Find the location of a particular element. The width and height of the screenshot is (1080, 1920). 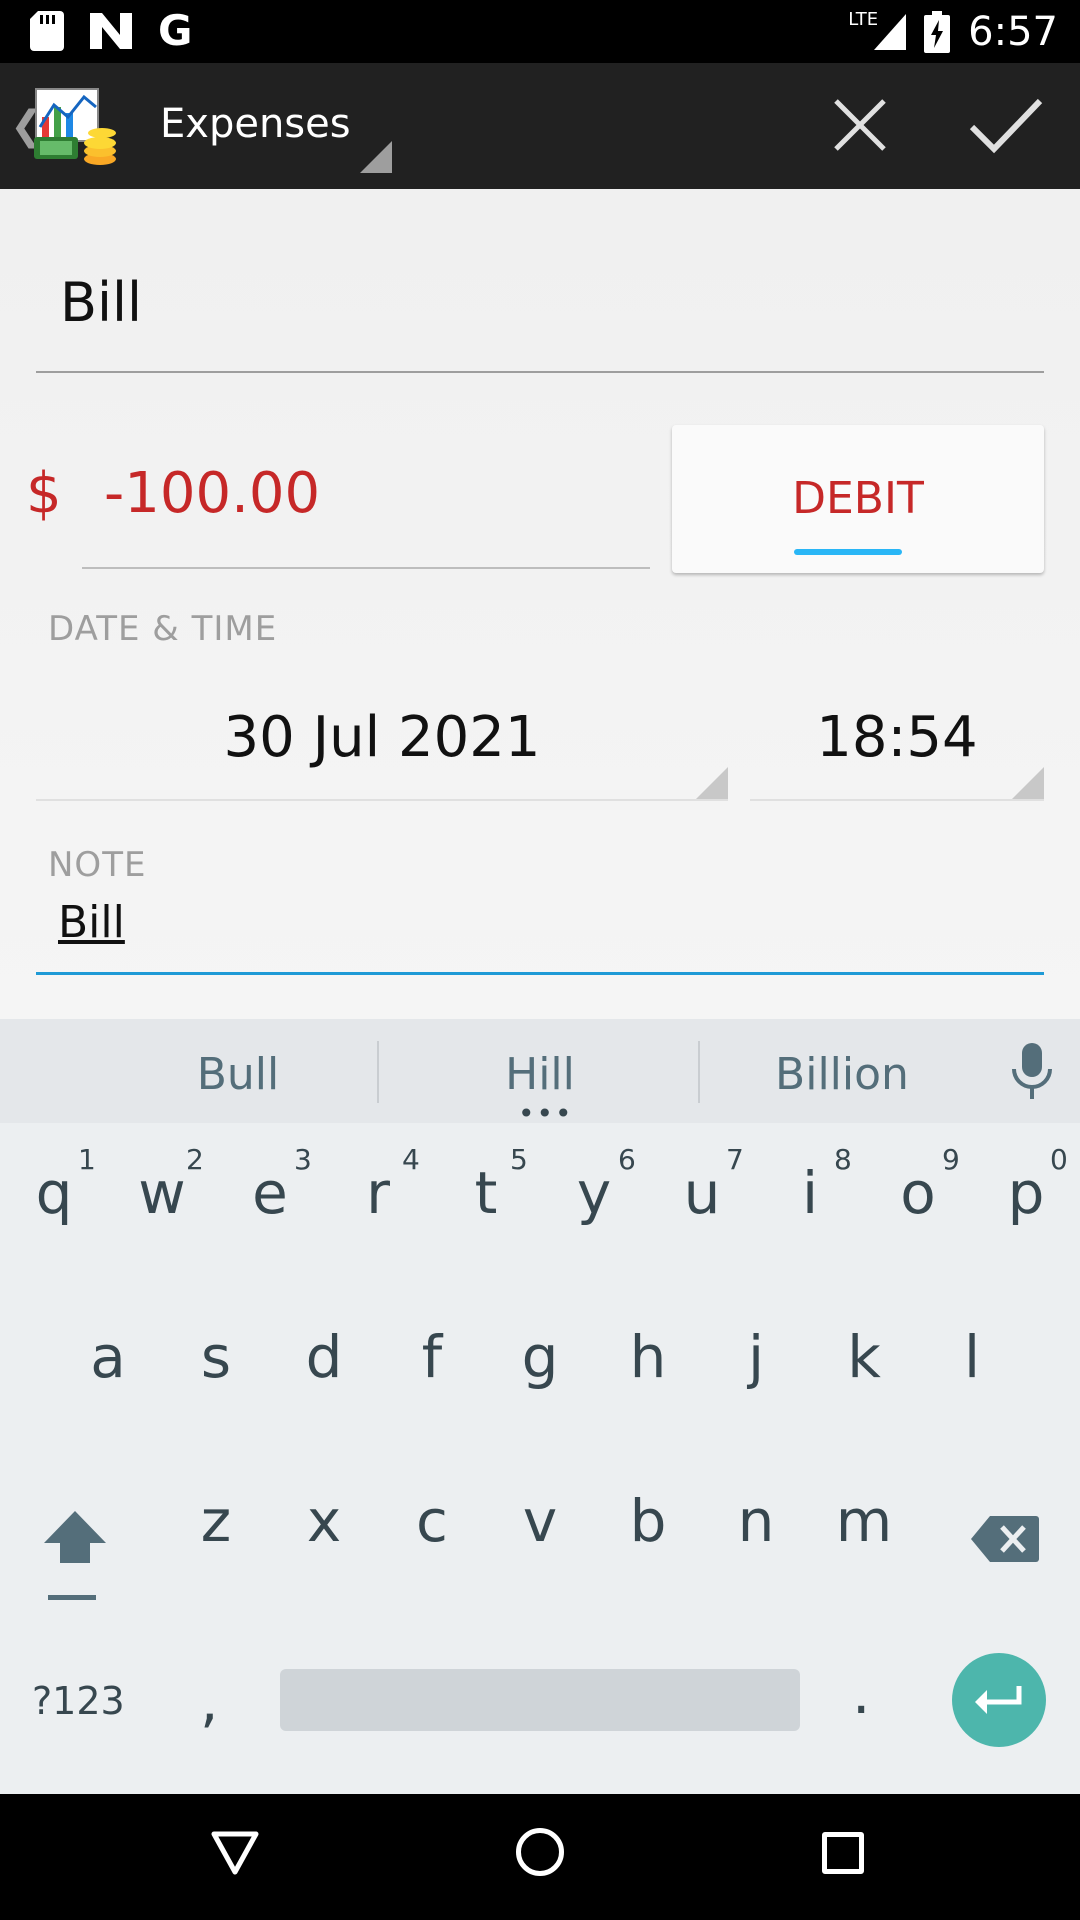

microphone-icon is located at coordinates (1032, 1072).